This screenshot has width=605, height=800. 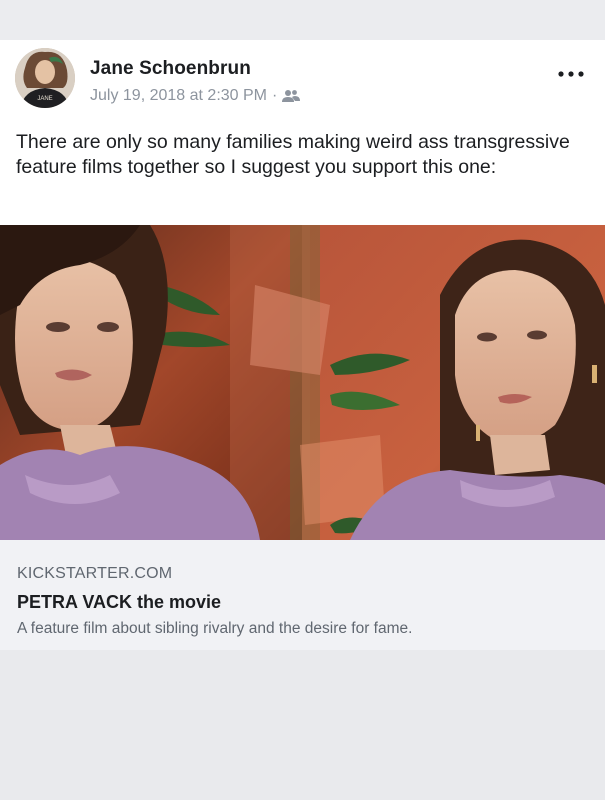 I want to click on avatar-shirt-text: JANE, so click(x=44, y=99).